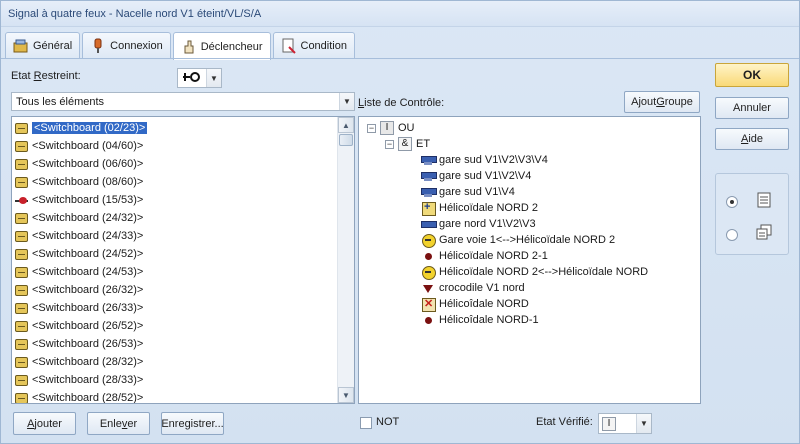 The height and width of the screenshot is (444, 800). What do you see at coordinates (732, 202) in the screenshot?
I see `view-list-radio` at bounding box center [732, 202].